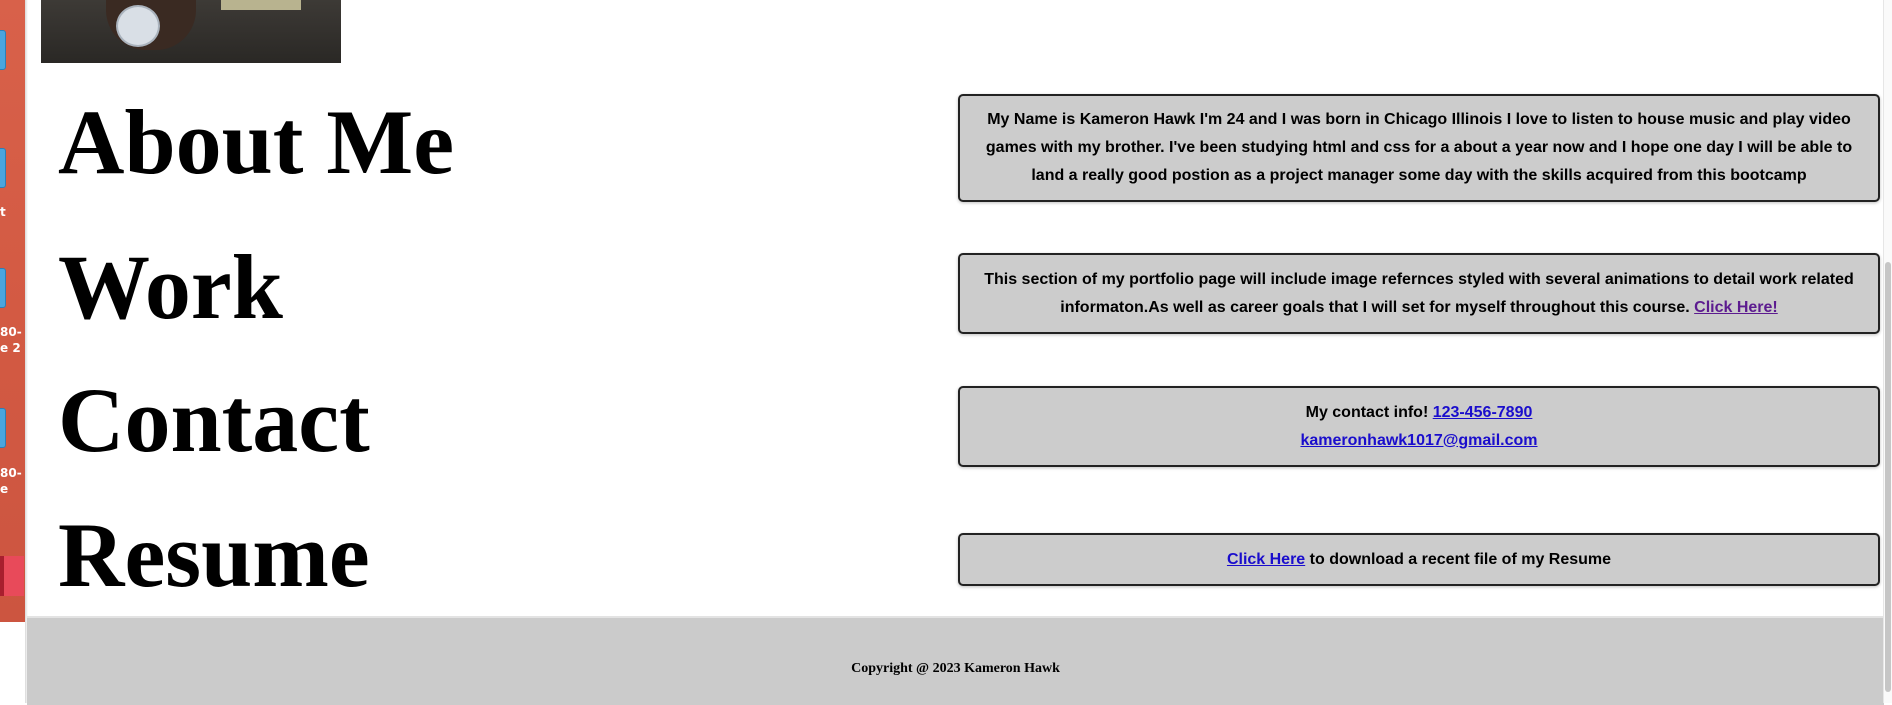  I want to click on page-footer: Copyright @ 2023 Kameron Hawk, so click(955, 660).